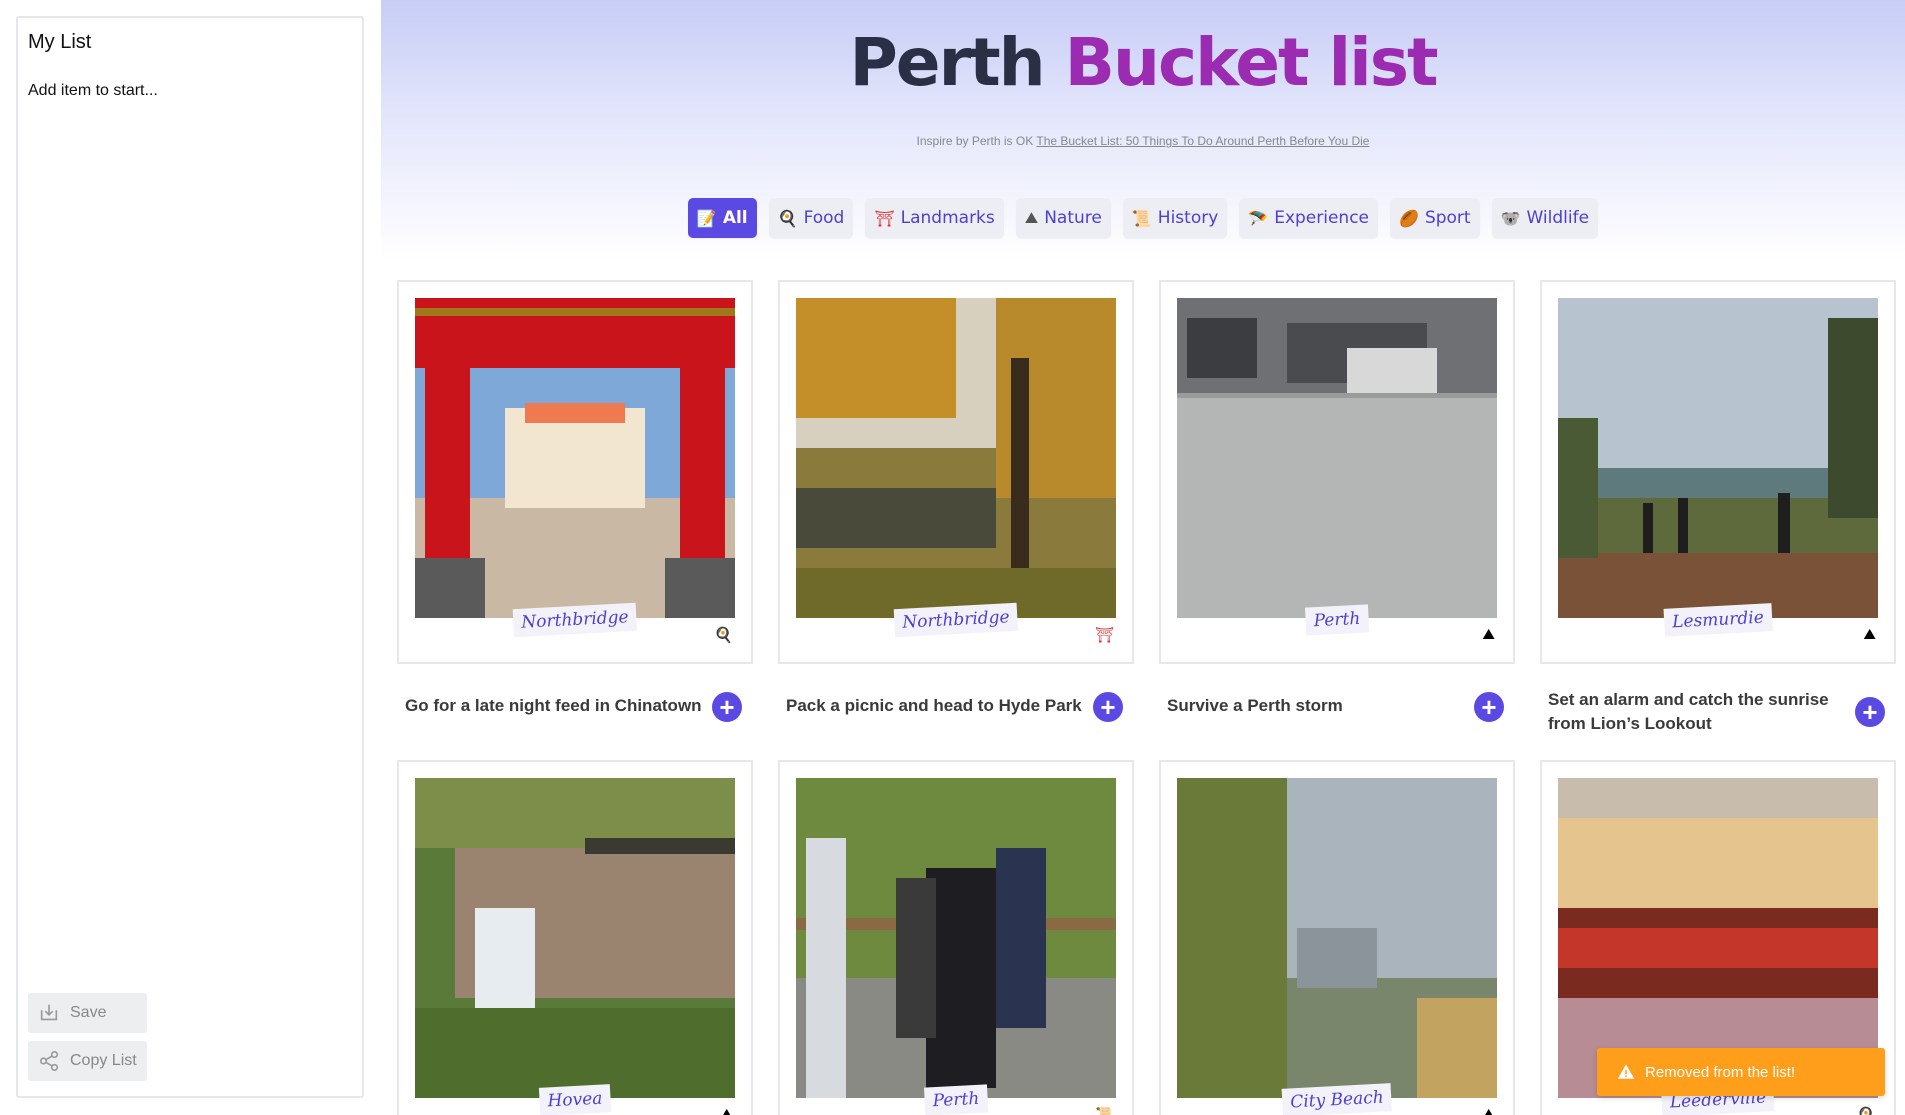 The width and height of the screenshot is (1905, 1115). I want to click on save-label: Save, so click(88, 1012).